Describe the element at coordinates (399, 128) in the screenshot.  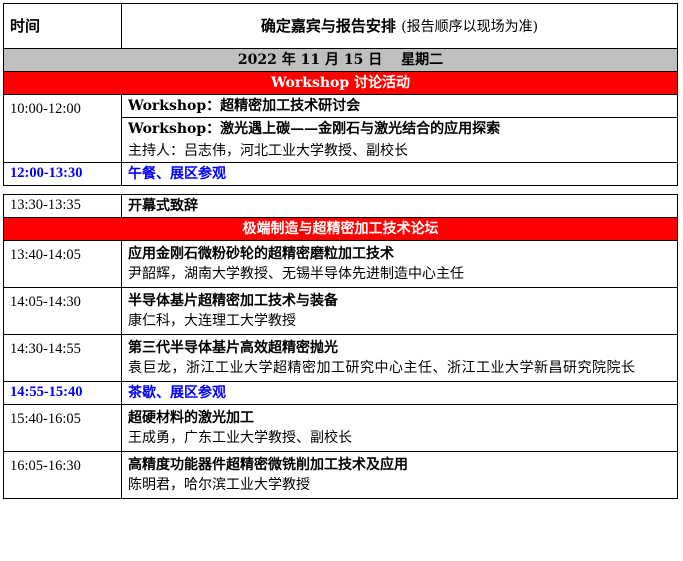
I see `workshop-item: Workshop：激光遇上碳——金刚石与激光结合的应用探索` at that location.